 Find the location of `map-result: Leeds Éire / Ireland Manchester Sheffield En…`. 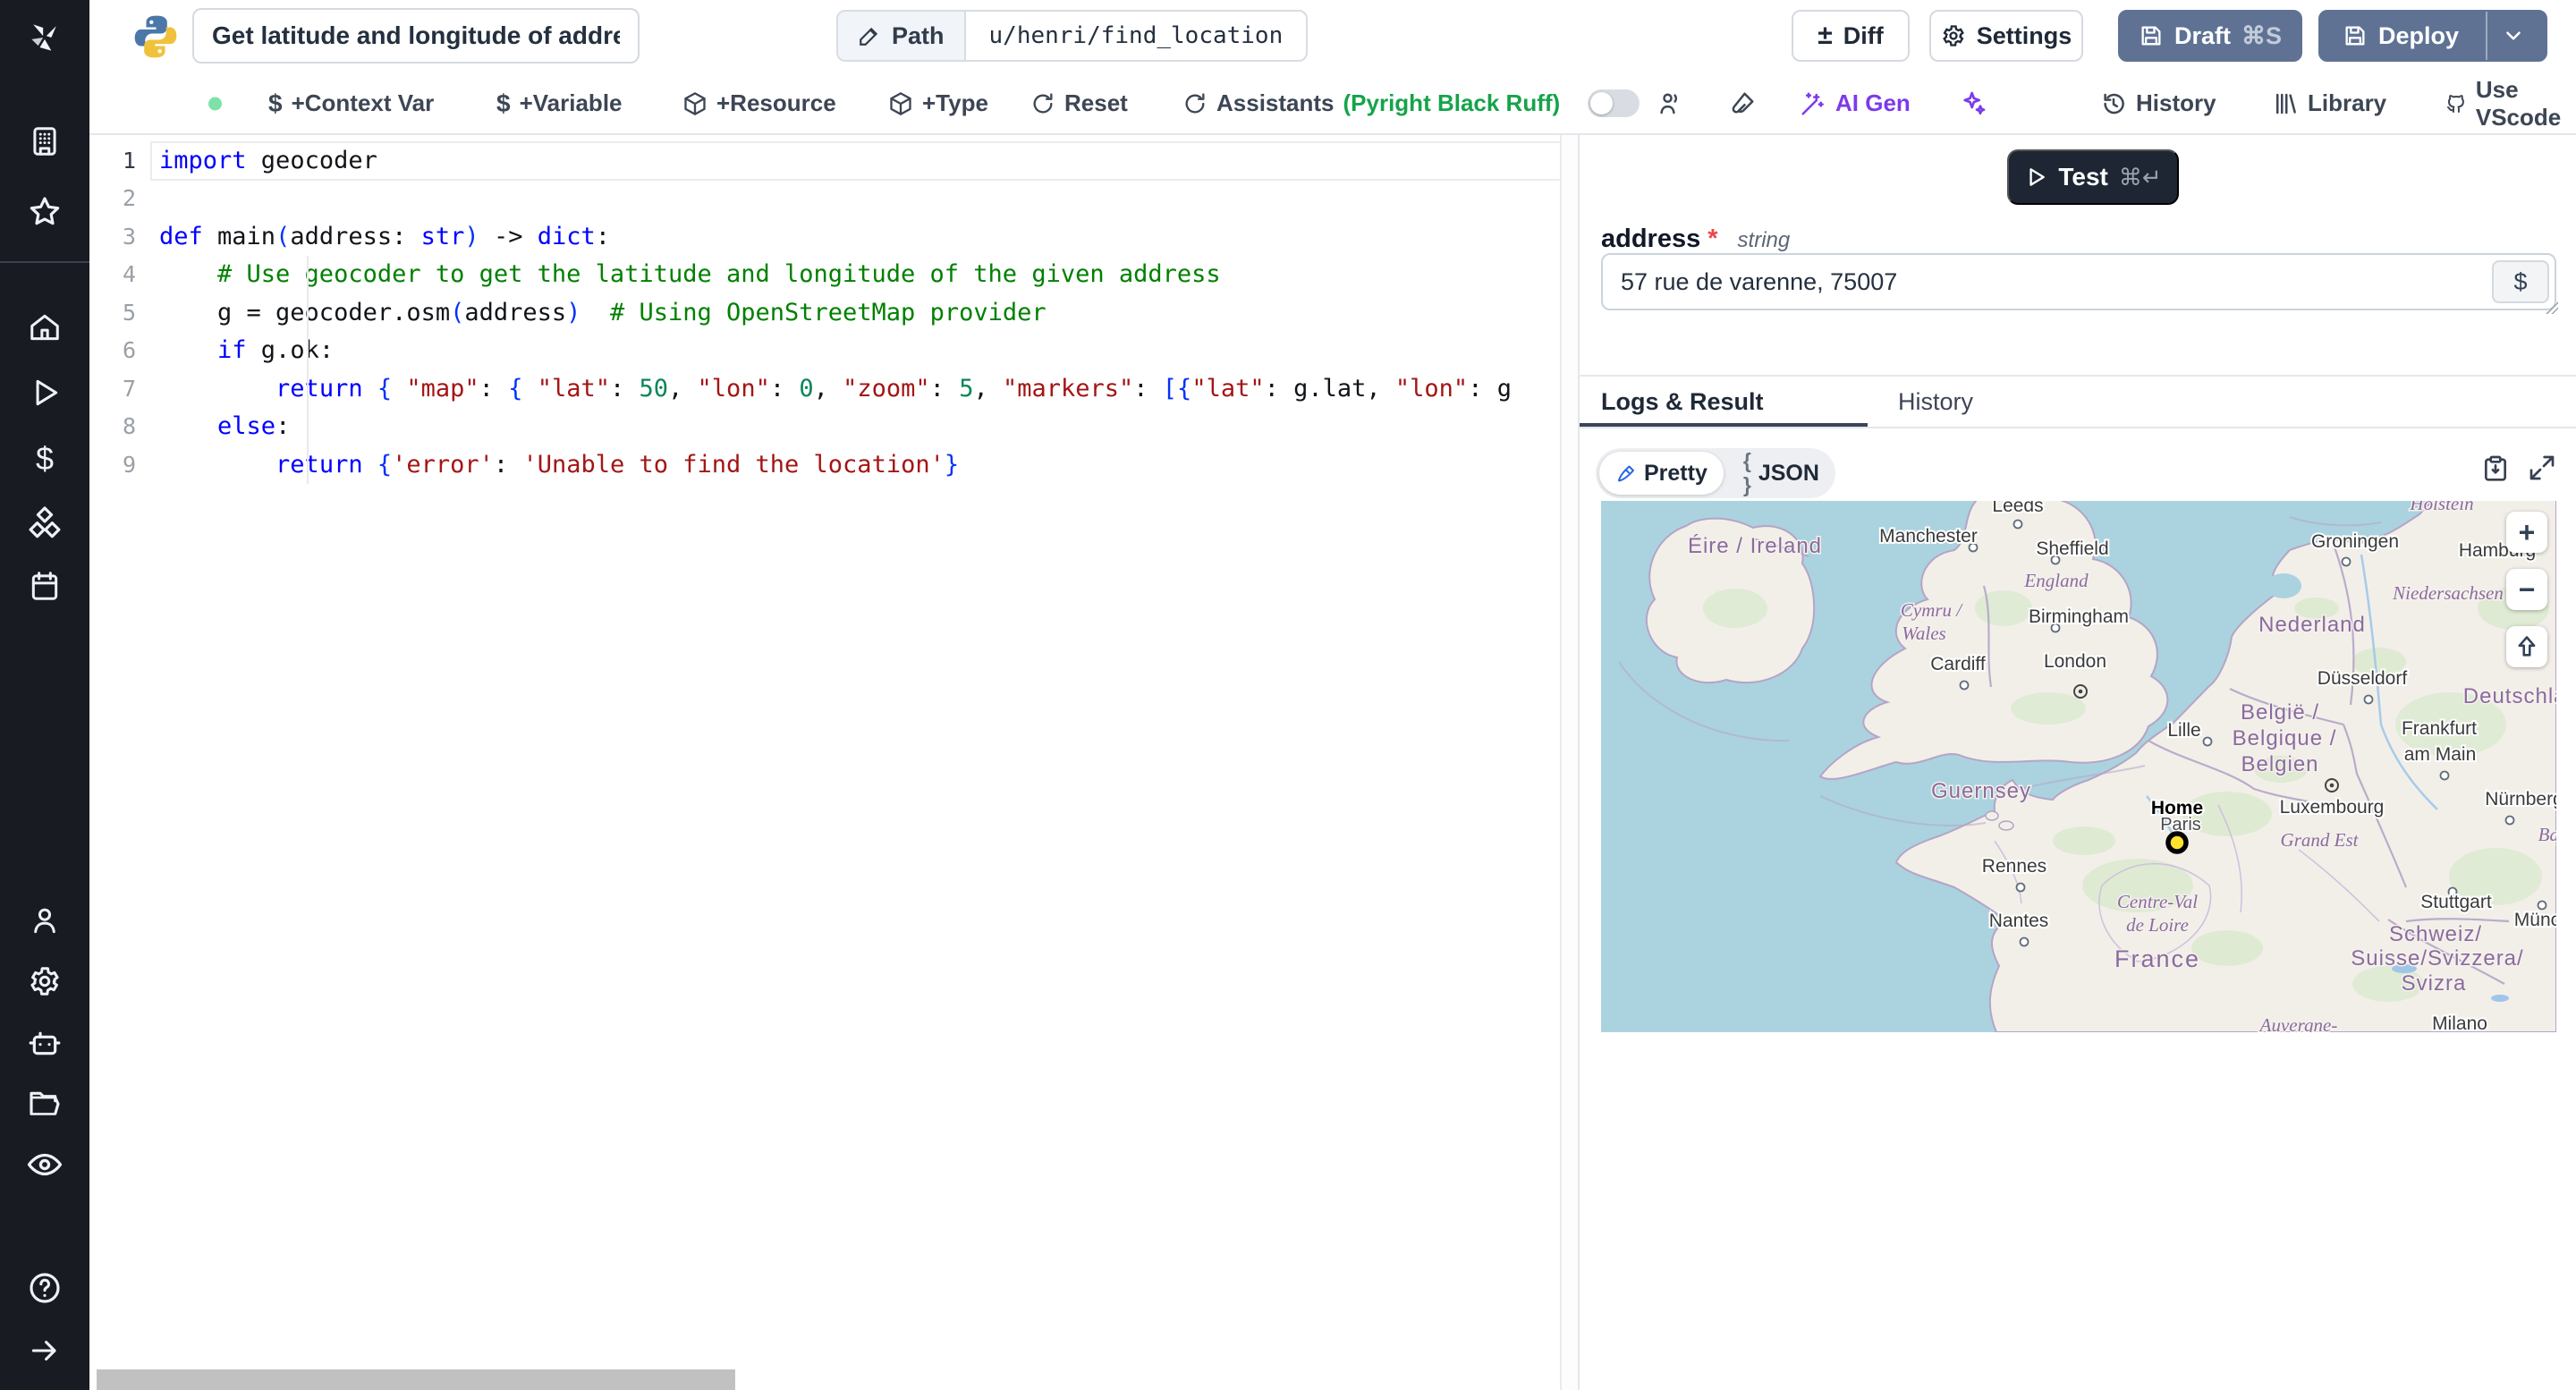

map-result: Leeds Éire / Ireland Manchester Sheffield En… is located at coordinates (2078, 766).